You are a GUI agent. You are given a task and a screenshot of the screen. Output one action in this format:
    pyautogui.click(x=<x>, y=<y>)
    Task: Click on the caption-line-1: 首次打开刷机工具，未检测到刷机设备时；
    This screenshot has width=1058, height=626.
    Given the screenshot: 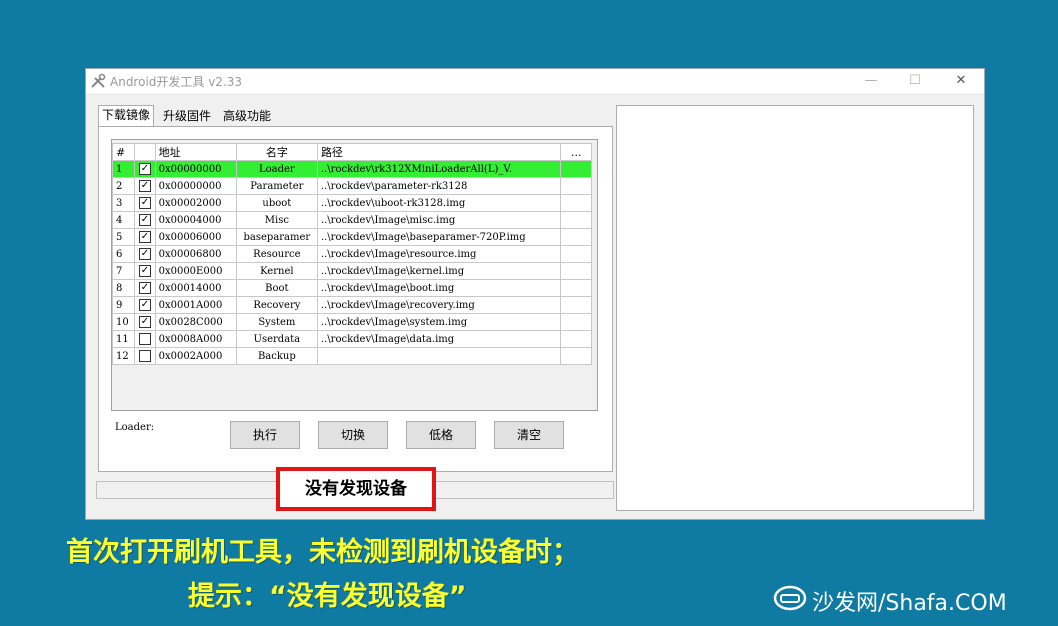 What is the action you would take?
    pyautogui.click(x=322, y=552)
    